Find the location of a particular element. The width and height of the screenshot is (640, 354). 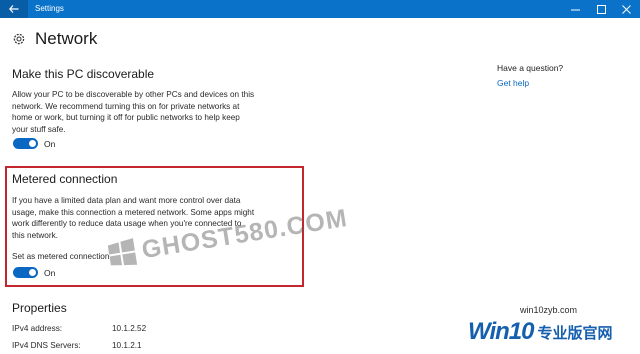

brand-logo: Win10 专业版官网 is located at coordinates (540, 332).